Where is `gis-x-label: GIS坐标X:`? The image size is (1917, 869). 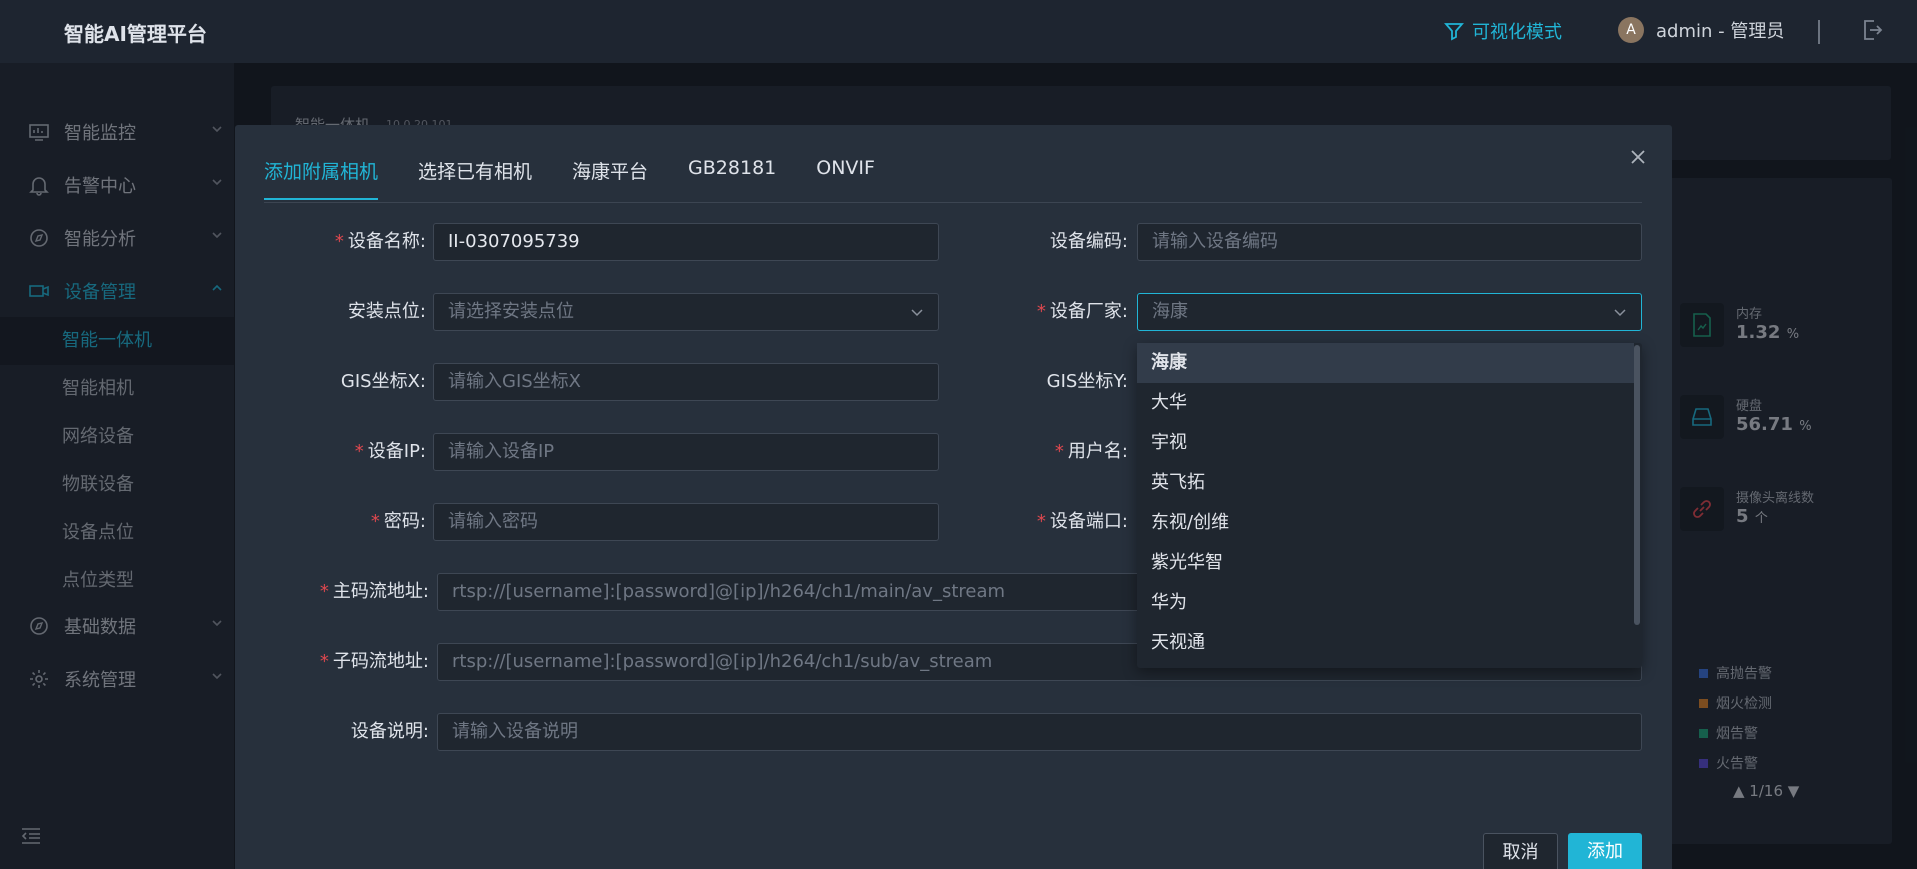 gis-x-label: GIS坐标X: is located at coordinates (383, 381).